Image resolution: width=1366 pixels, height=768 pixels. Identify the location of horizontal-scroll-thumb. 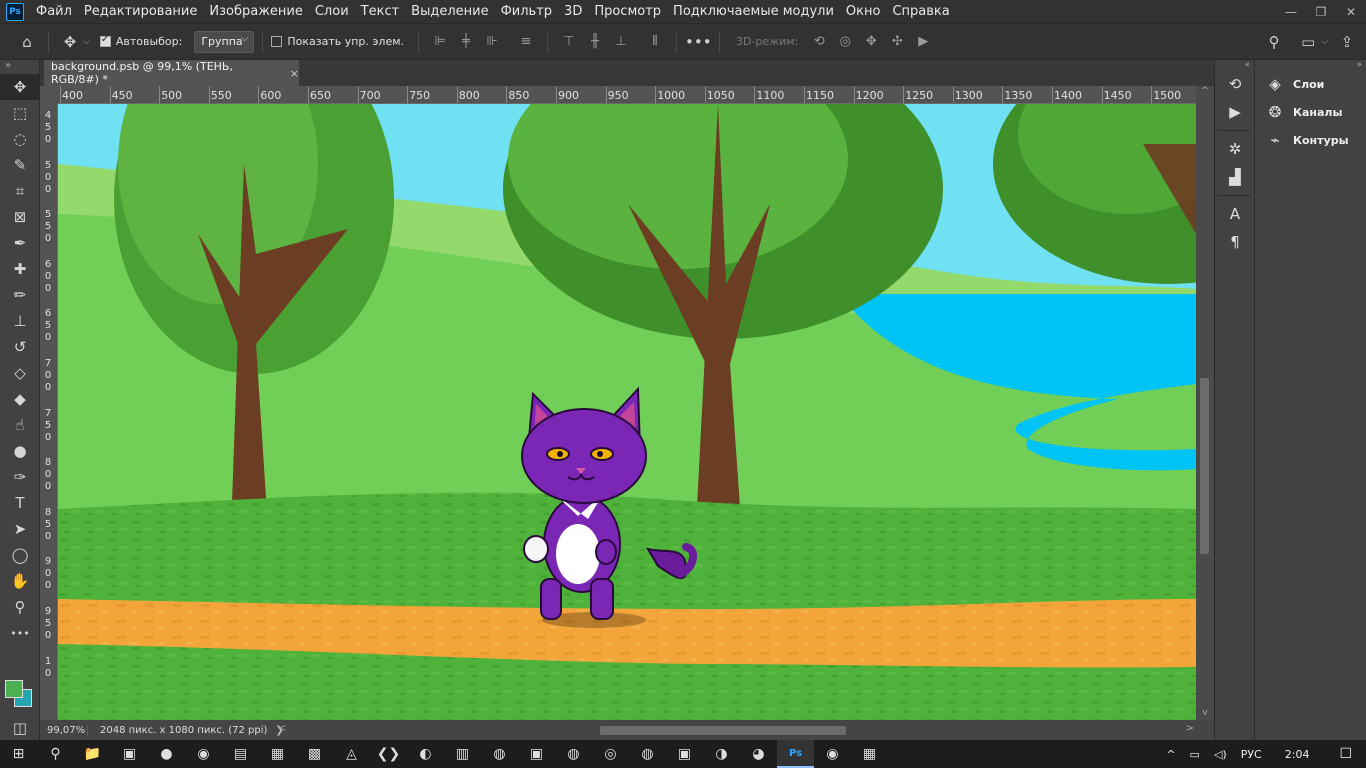
(723, 730).